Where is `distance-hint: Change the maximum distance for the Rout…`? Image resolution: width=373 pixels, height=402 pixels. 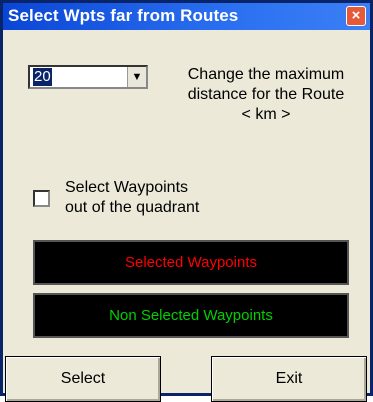 distance-hint: Change the maximum distance for the Rout… is located at coordinates (266, 95).